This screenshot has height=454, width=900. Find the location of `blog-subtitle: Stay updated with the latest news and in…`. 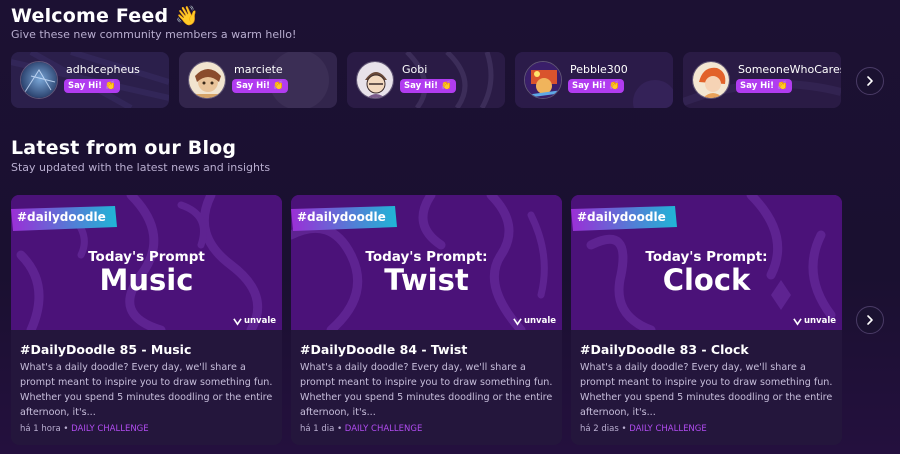

blog-subtitle: Stay updated with the latest news and in… is located at coordinates (141, 167).